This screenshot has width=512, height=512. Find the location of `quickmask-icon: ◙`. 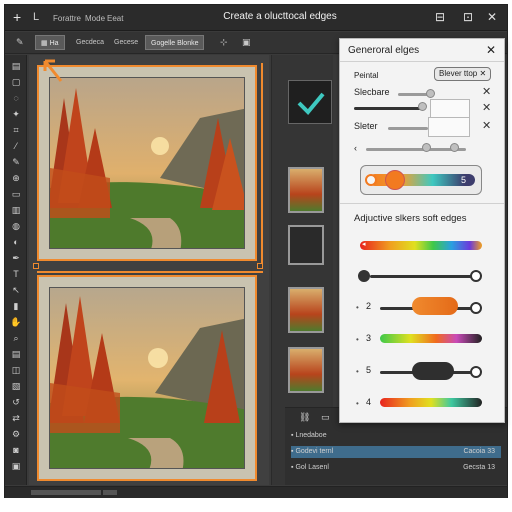

quickmask-icon: ◙ is located at coordinates (16, 450).